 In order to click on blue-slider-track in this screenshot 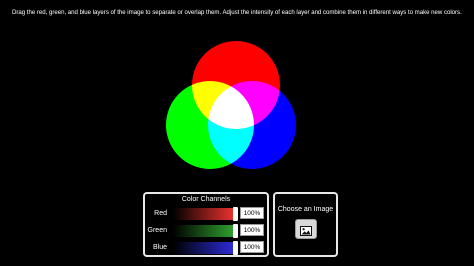, I will do `click(203, 248)`.